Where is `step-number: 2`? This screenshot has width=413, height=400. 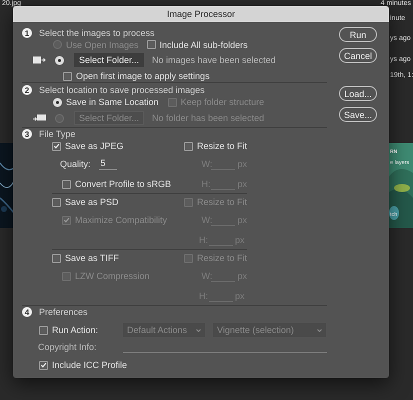 step-number: 2 is located at coordinates (27, 90).